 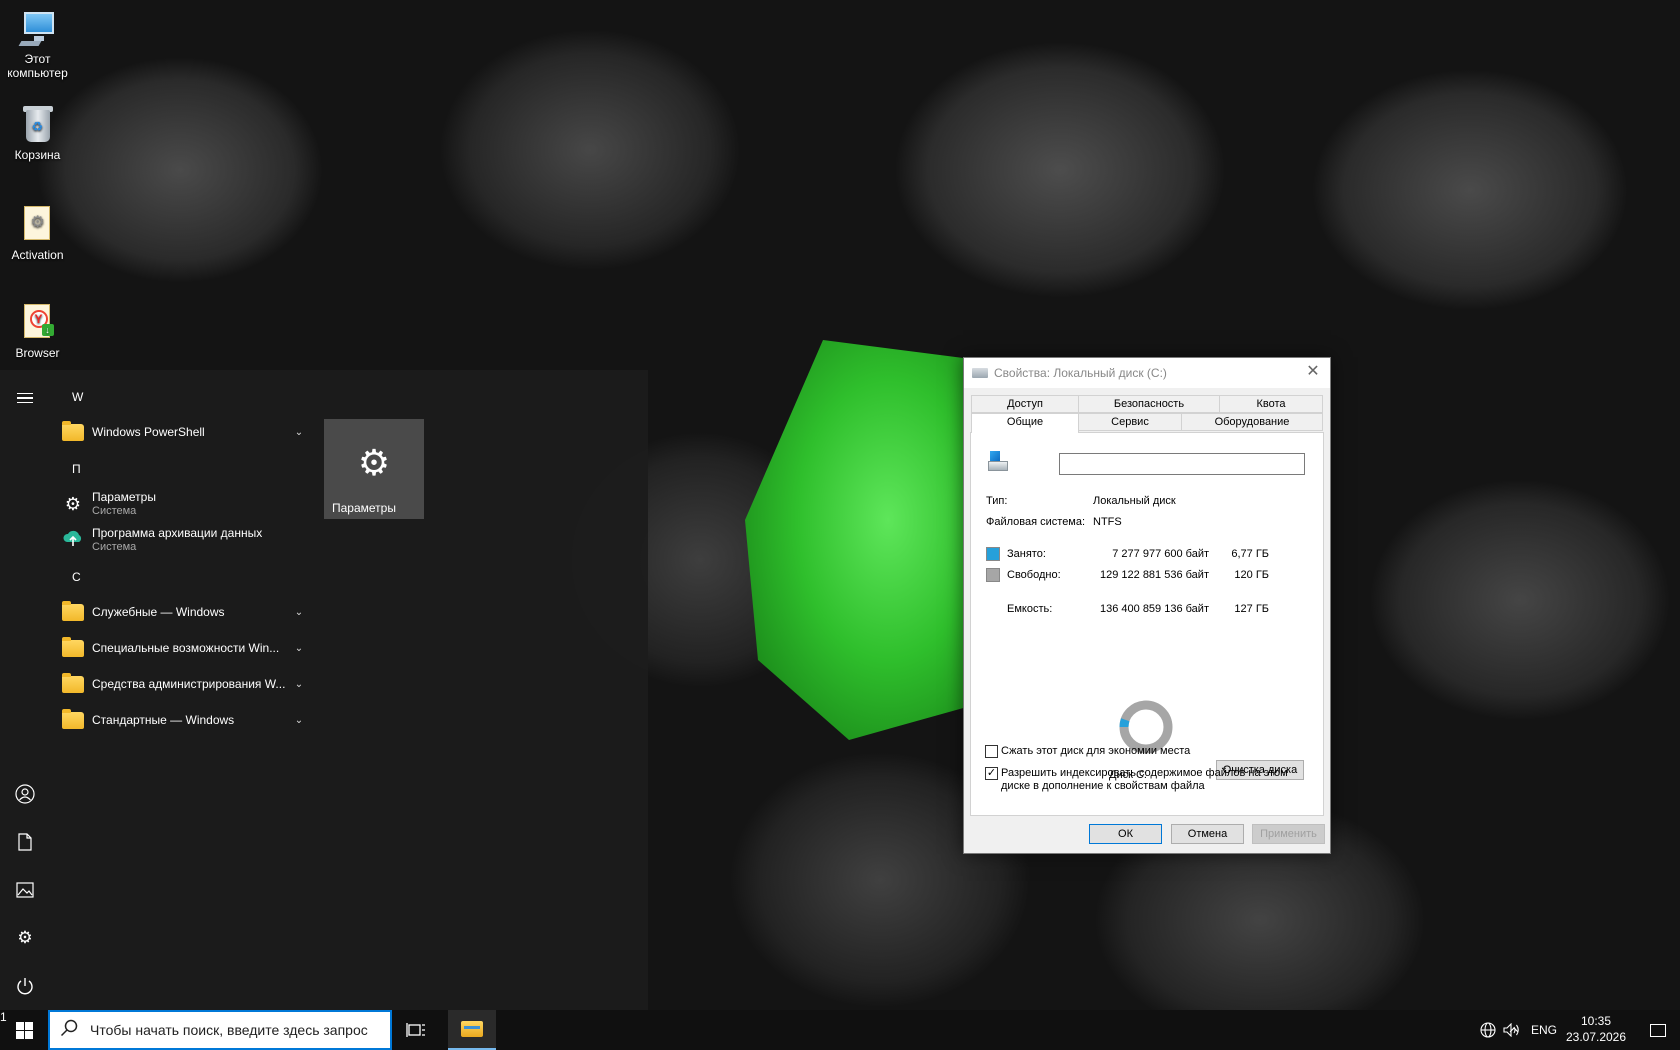 I want to click on app-windows-powershell: Windows PowerShell ⌄, so click(x=184, y=431).